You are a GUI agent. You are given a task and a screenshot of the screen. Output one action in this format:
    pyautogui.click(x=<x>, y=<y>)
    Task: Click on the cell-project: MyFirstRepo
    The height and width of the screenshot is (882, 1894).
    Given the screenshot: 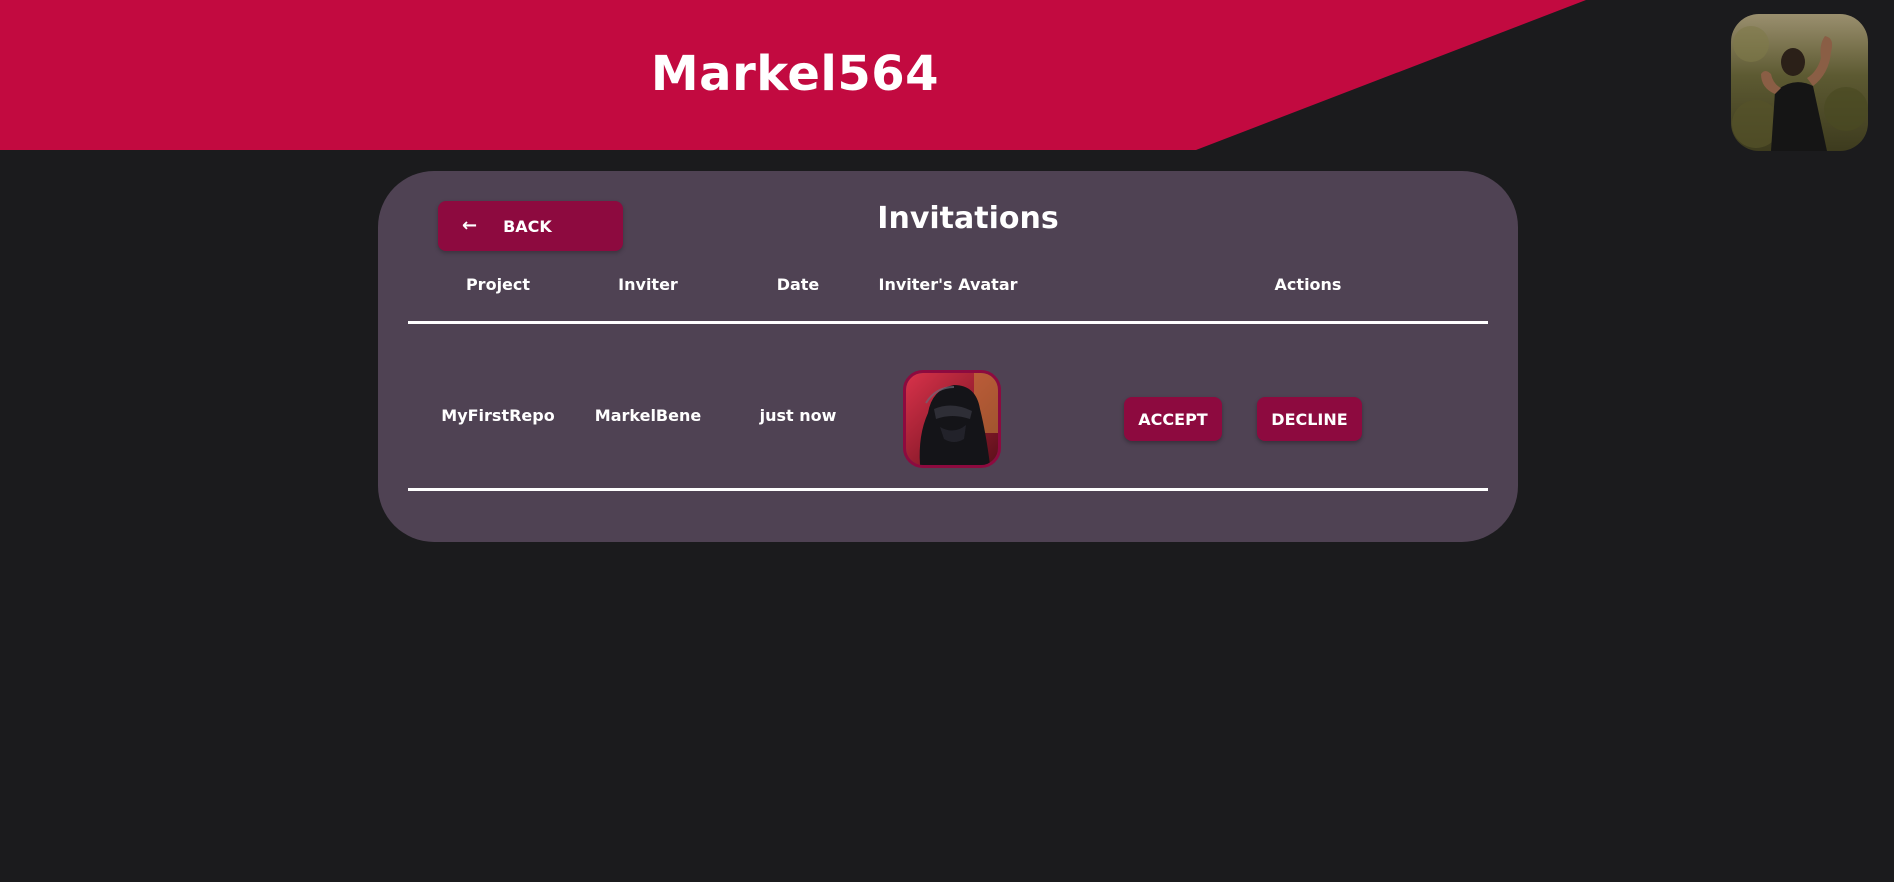 What is the action you would take?
    pyautogui.click(x=498, y=415)
    